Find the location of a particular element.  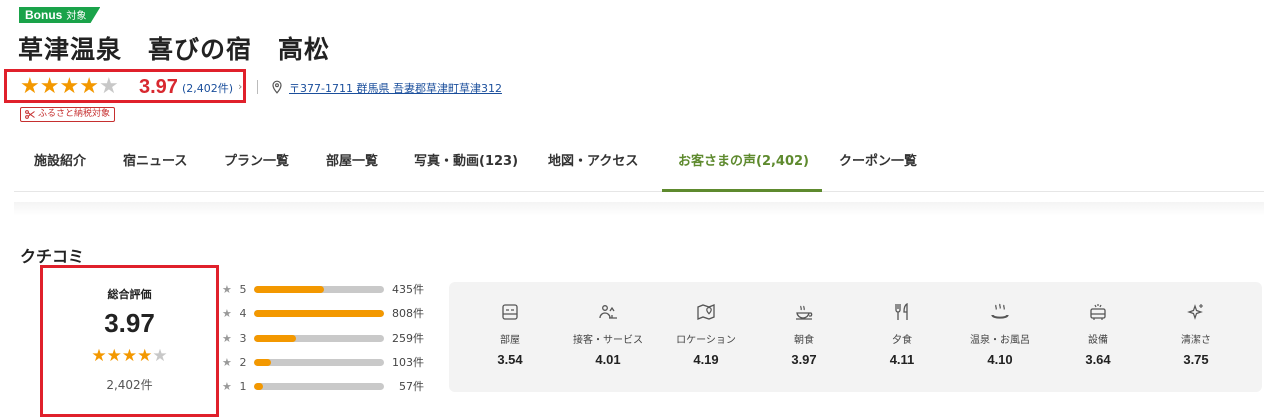

category-service: 接客・サービス 4.01 is located at coordinates (608, 337).